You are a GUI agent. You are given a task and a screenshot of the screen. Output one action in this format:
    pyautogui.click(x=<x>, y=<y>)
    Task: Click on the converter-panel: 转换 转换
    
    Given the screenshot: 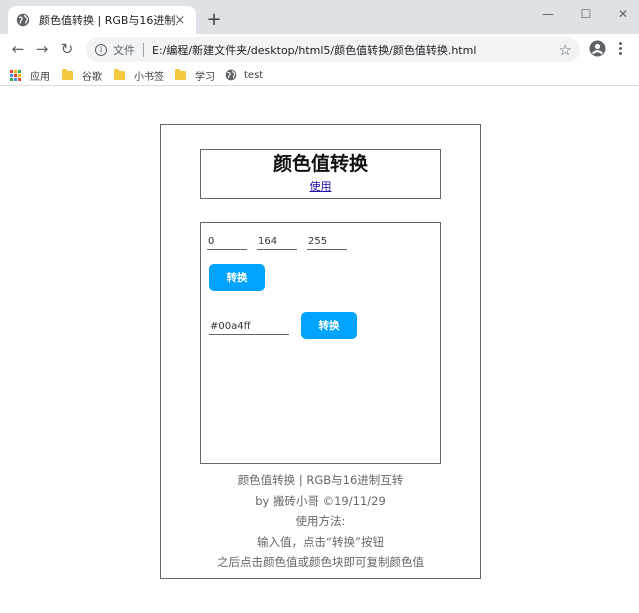 What is the action you would take?
    pyautogui.click(x=320, y=343)
    